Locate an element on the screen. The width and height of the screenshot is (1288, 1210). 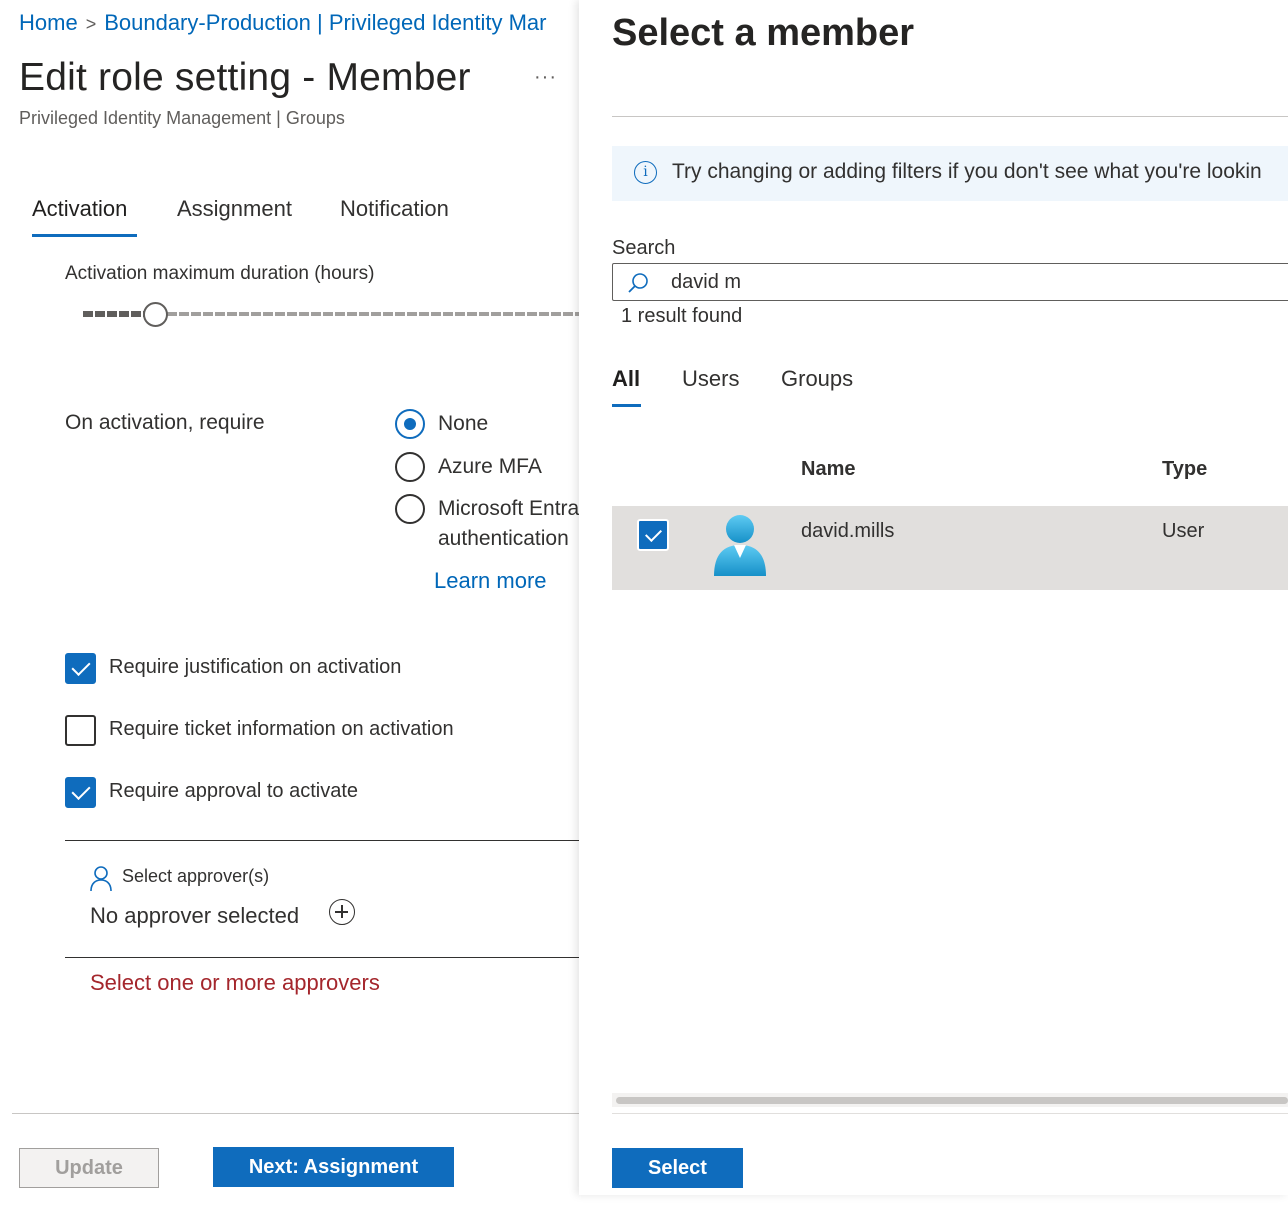
row-select-checkbox is located at coordinates (653, 535).